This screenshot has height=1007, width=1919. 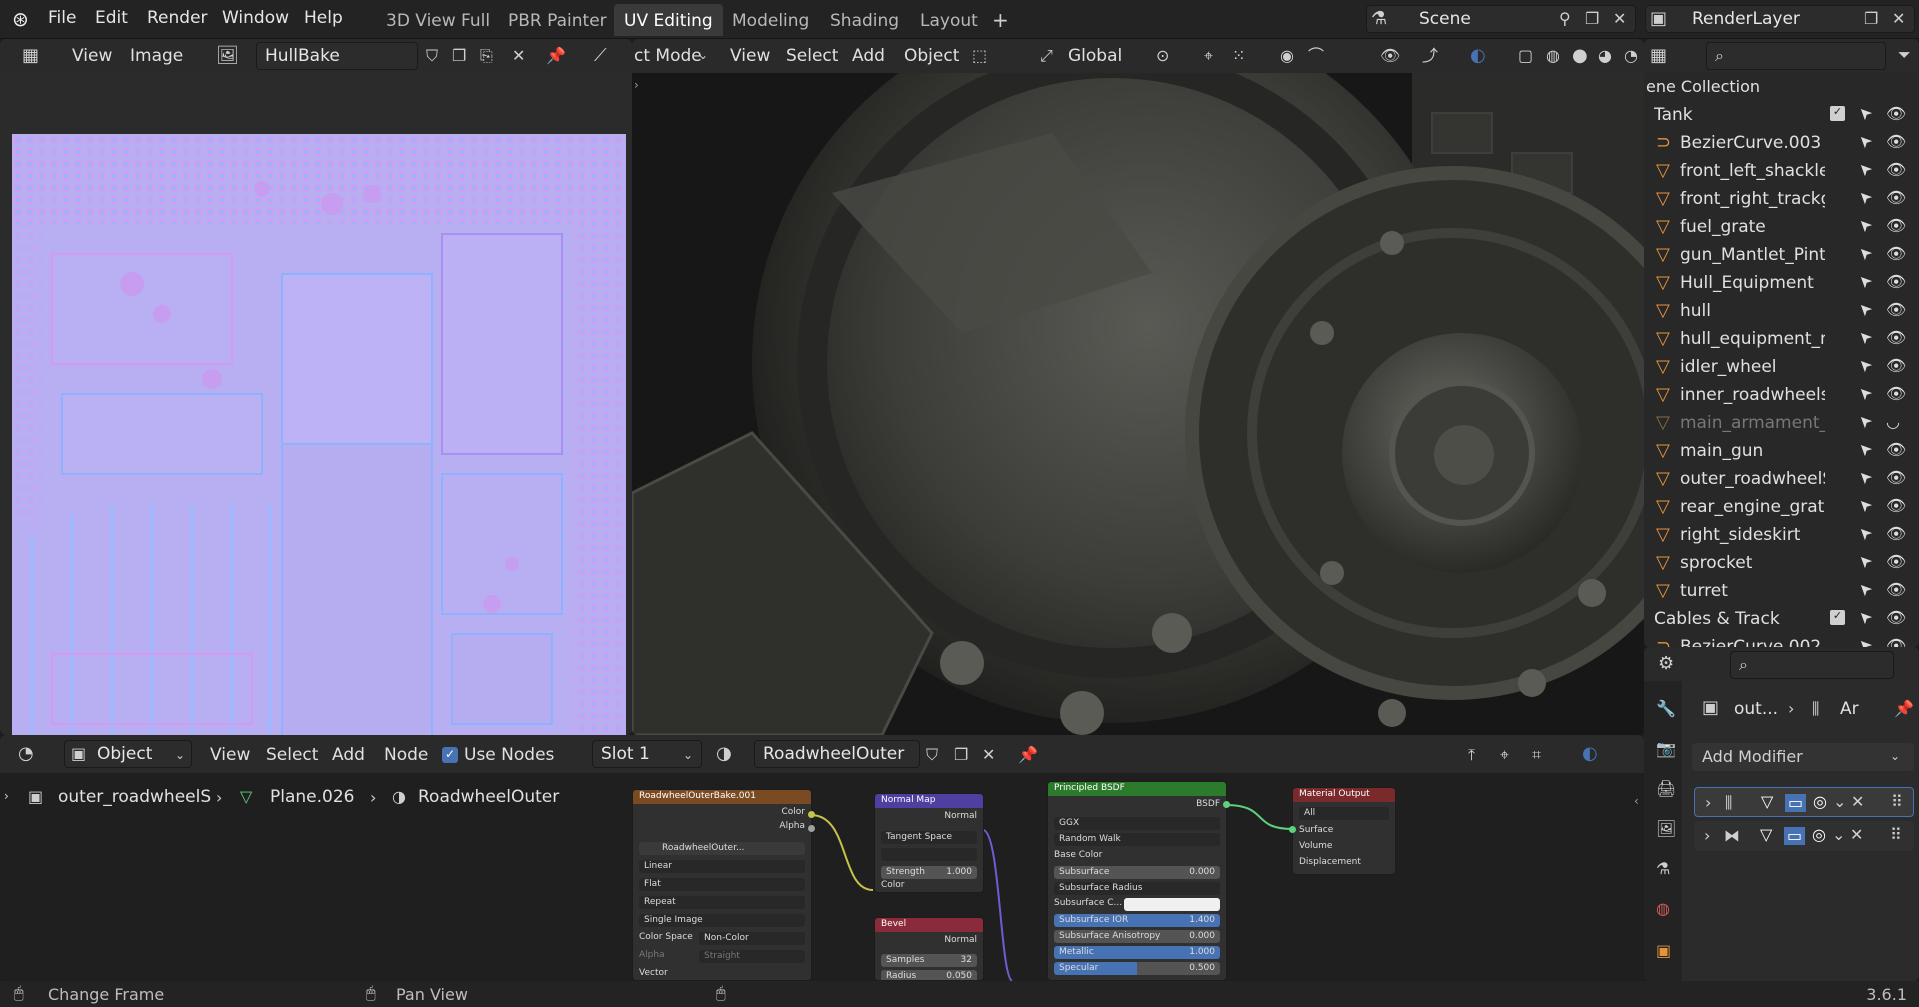 What do you see at coordinates (1779, 619) in the screenshot?
I see `outliner-row: ✓ Cables & Track ➤ 👁` at bounding box center [1779, 619].